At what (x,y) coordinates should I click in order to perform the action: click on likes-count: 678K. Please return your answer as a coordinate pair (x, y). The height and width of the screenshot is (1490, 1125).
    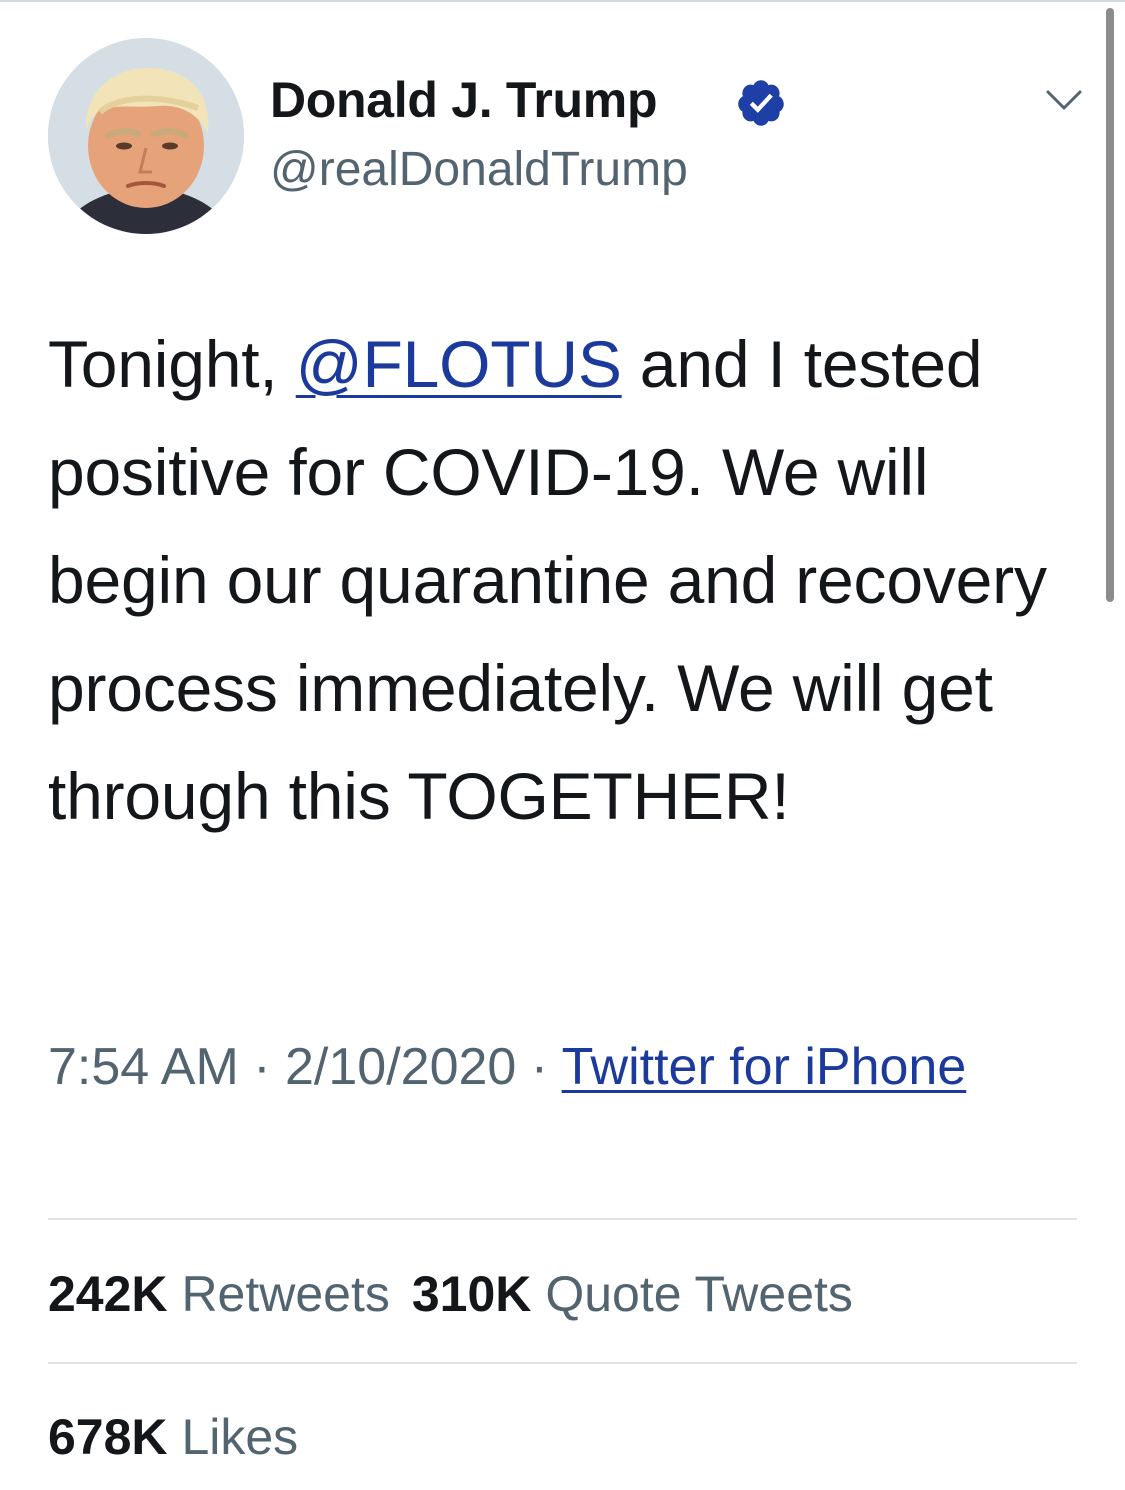
    Looking at the image, I should click on (108, 1437).